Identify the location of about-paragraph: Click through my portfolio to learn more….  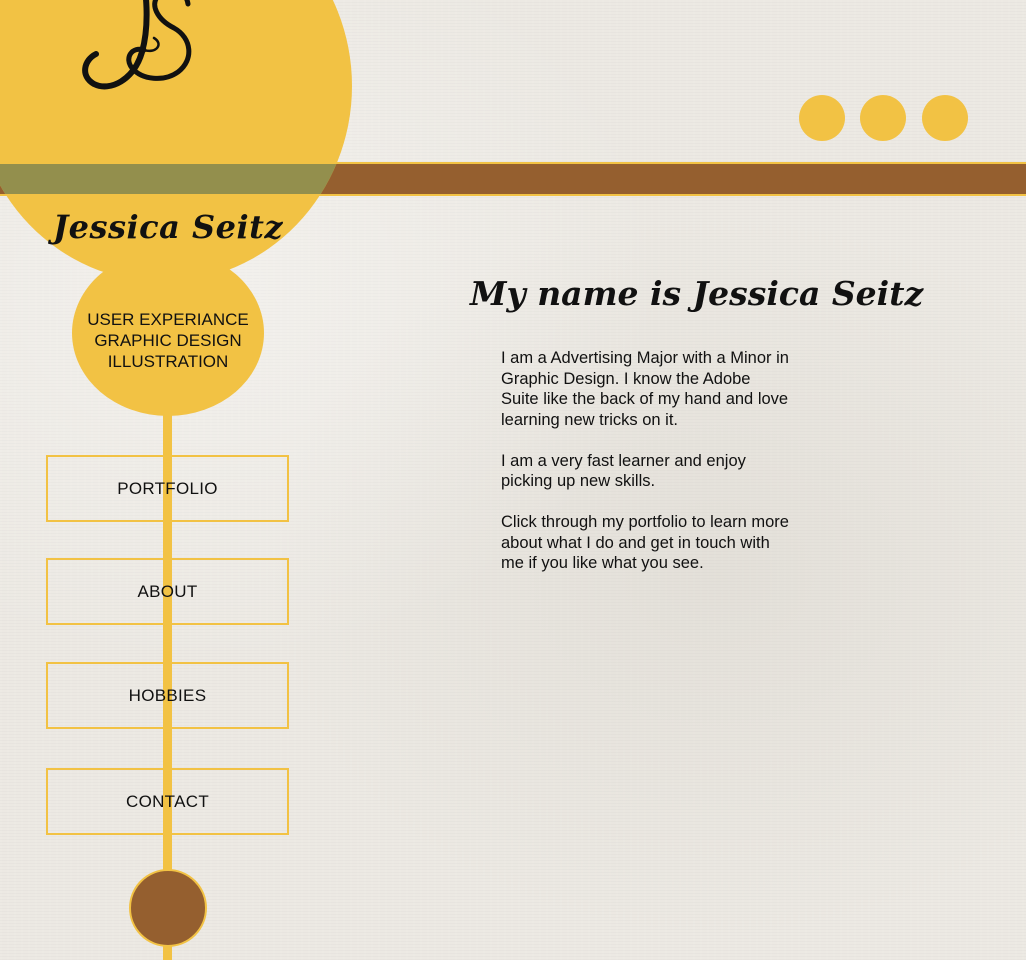
(645, 542).